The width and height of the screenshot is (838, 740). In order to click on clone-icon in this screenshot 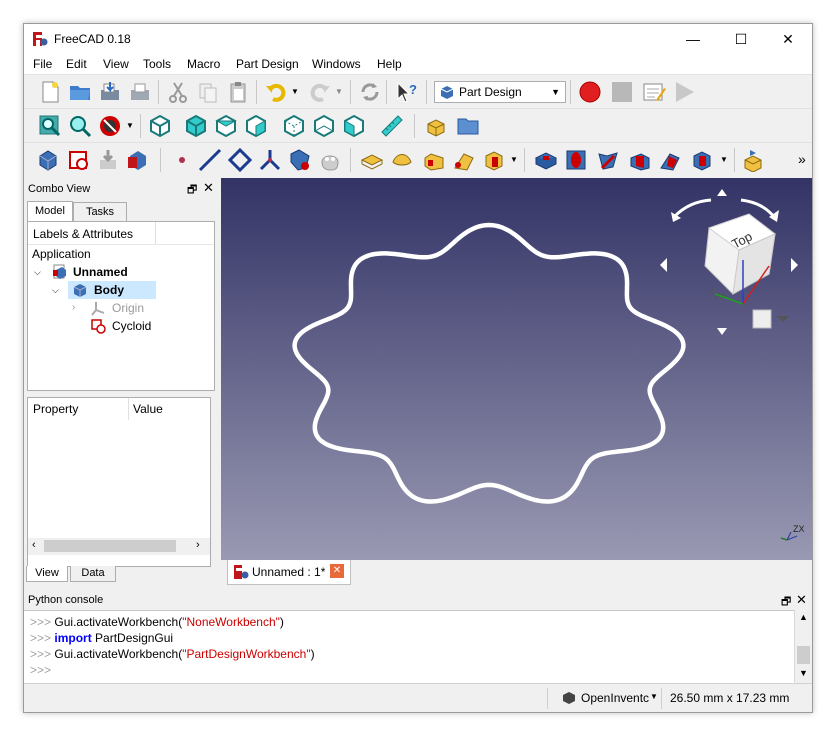, I will do `click(138, 160)`.